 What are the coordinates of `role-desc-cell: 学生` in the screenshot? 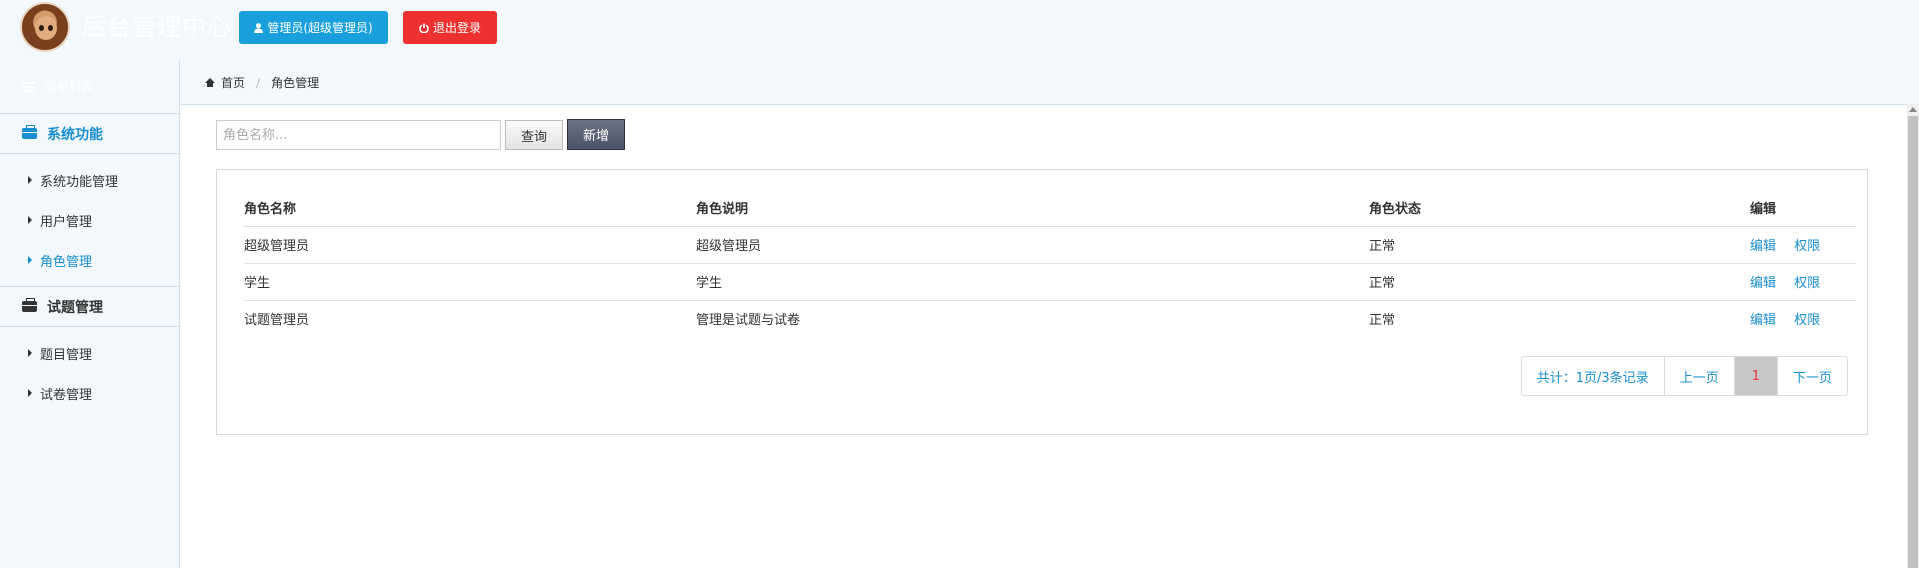 It's located at (1032, 282).